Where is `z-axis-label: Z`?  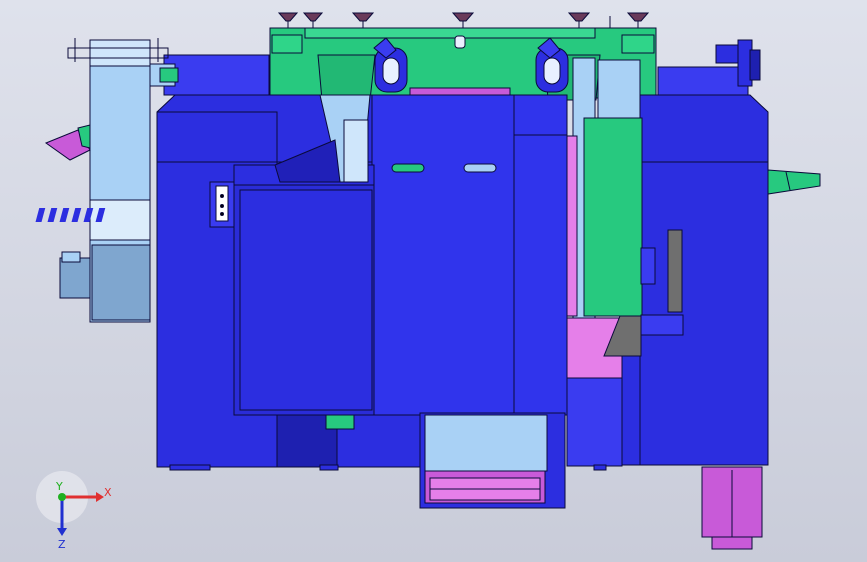
z-axis-label: Z is located at coordinates (62, 544).